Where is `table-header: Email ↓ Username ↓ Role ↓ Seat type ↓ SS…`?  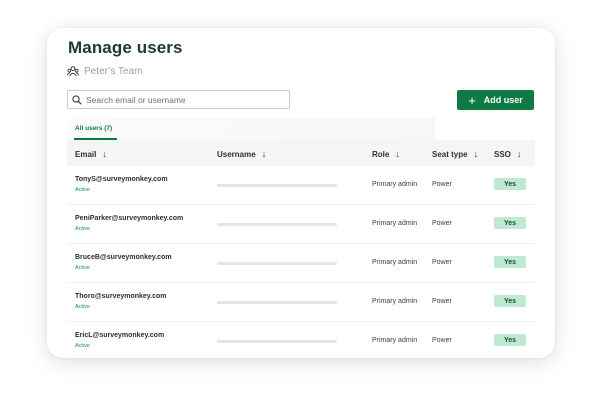 table-header: Email ↓ Username ↓ Role ↓ Seat type ↓ SS… is located at coordinates (301, 153).